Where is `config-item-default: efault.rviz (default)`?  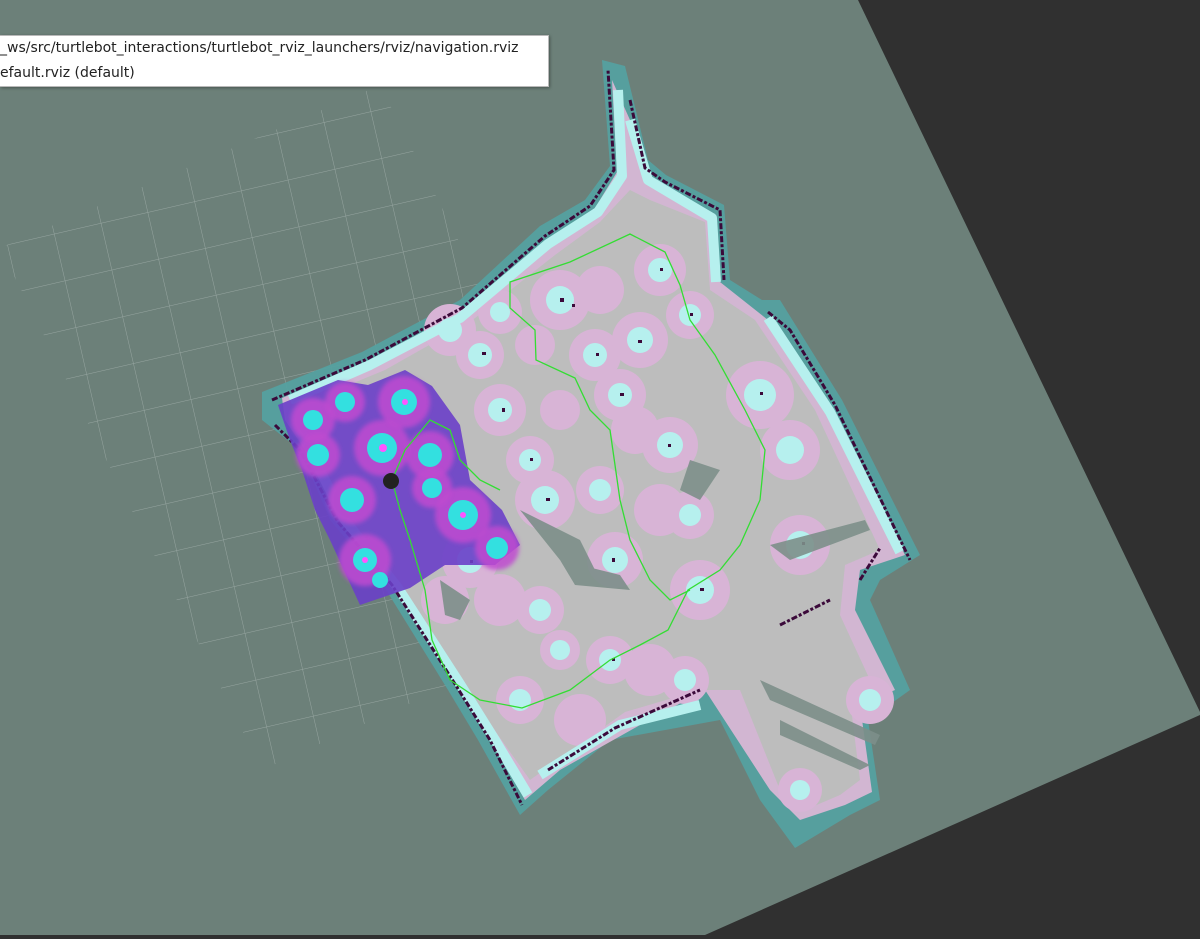
config-item-default: efault.rviz (default) is located at coordinates (274, 73).